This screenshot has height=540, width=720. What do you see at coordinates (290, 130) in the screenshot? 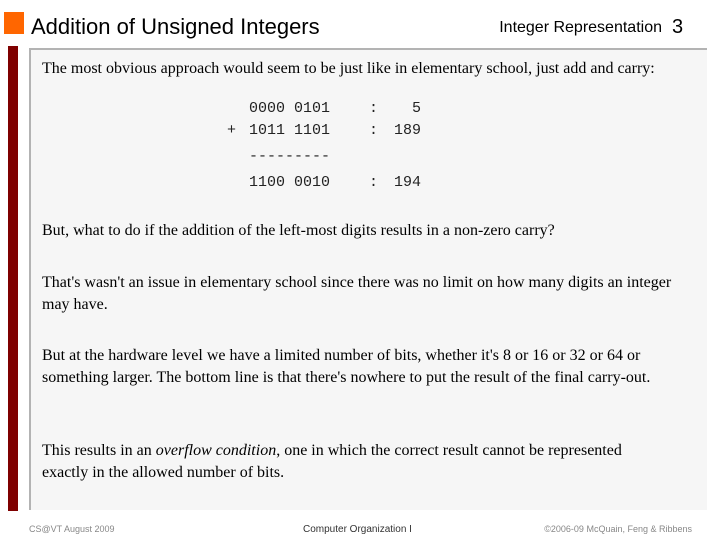
I see `operand-2-binary: 1011 1101` at bounding box center [290, 130].